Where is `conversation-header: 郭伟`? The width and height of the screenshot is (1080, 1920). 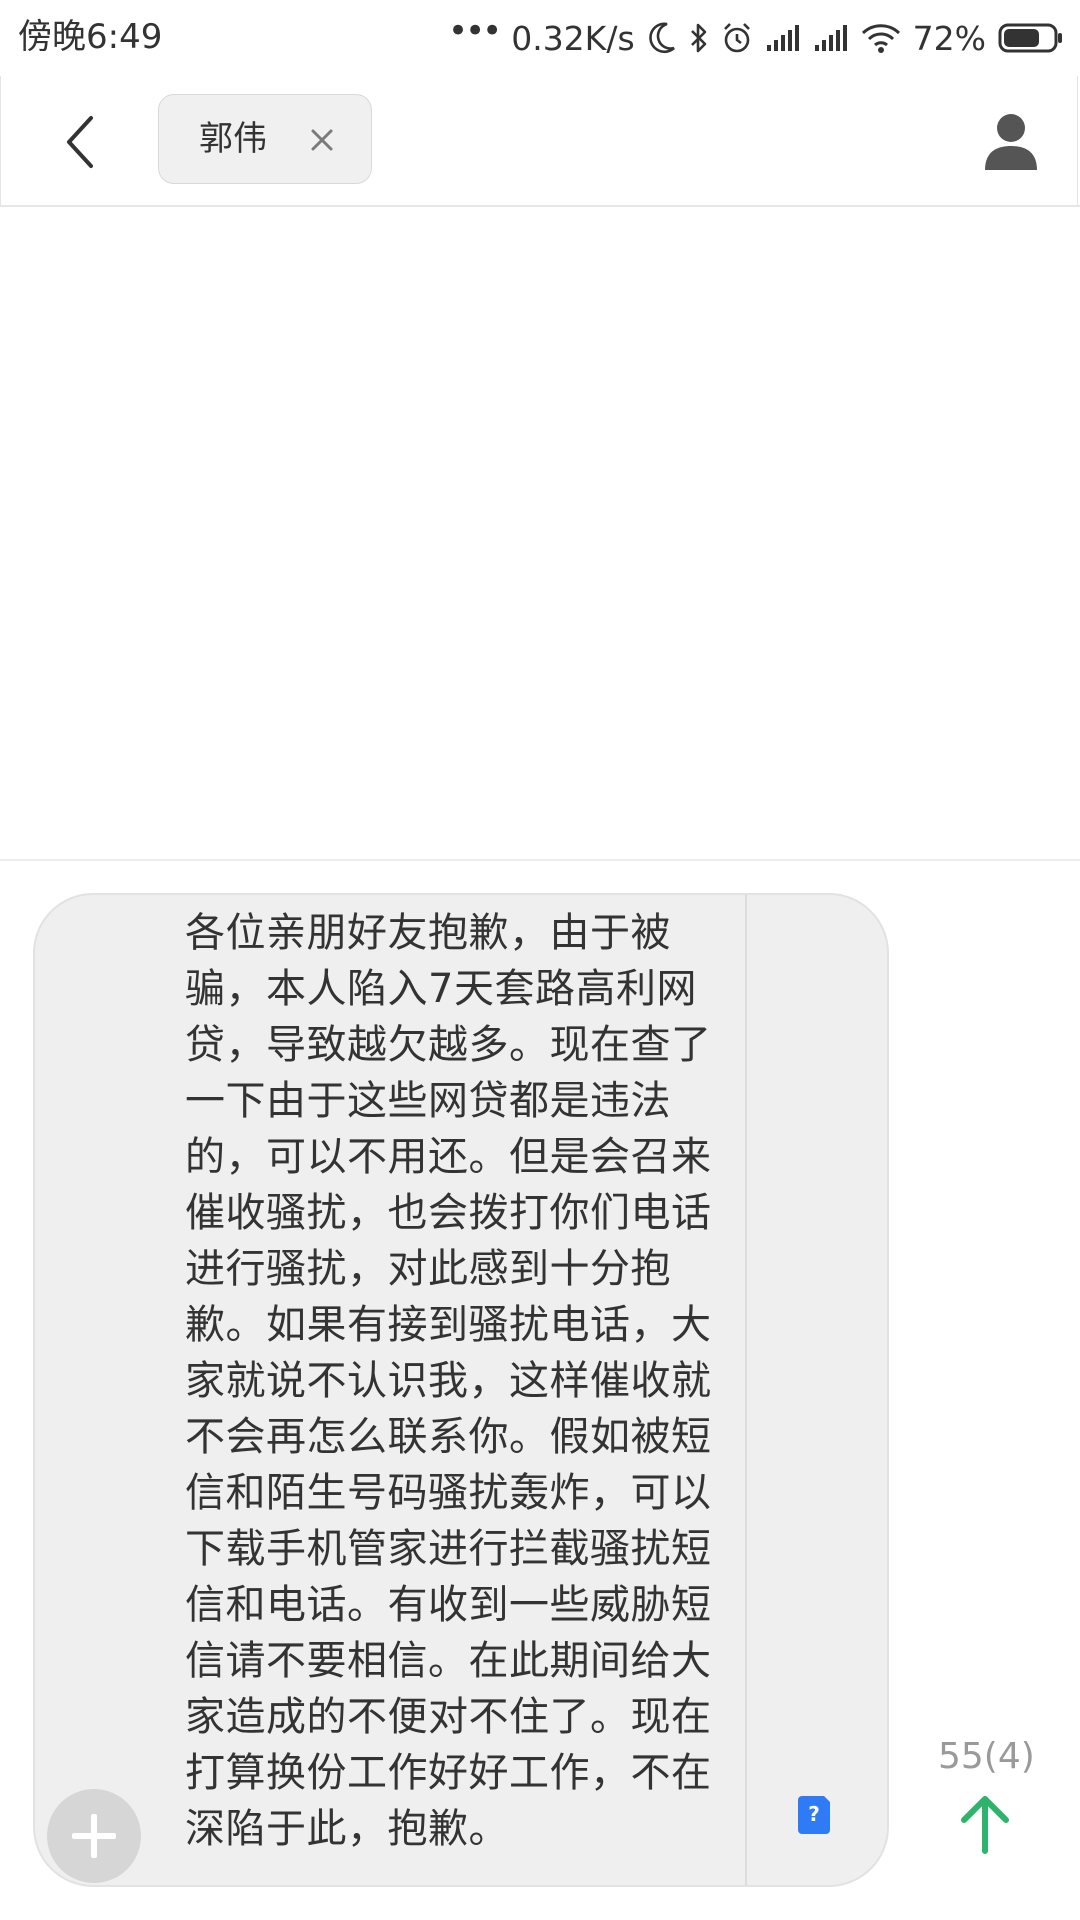 conversation-header: 郭伟 is located at coordinates (539, 141).